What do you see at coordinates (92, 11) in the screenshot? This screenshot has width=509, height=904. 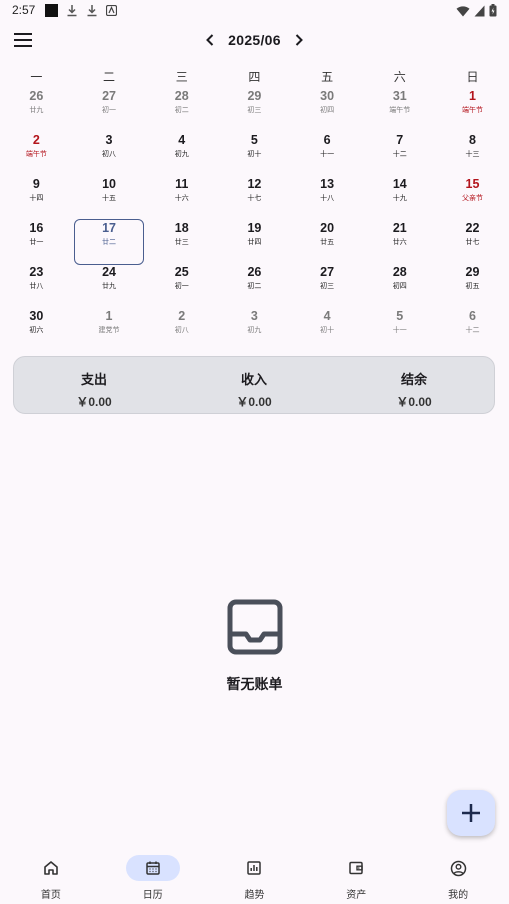 I see `download-icon` at bounding box center [92, 11].